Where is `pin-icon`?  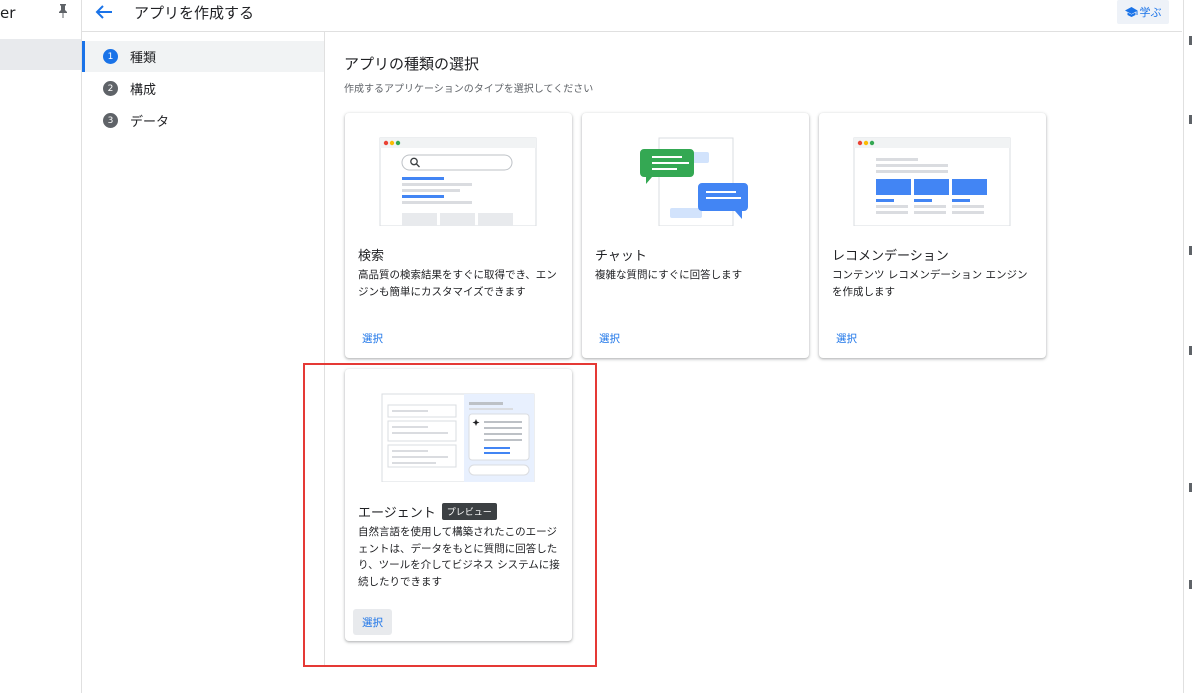 pin-icon is located at coordinates (63, 11).